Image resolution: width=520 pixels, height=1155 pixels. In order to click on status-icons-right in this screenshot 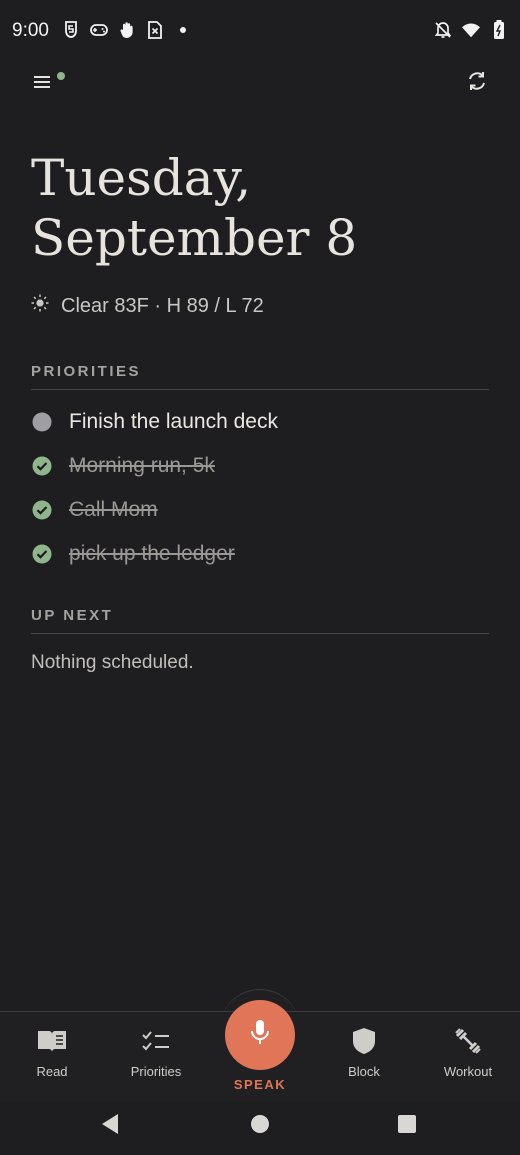, I will do `click(471, 30)`.